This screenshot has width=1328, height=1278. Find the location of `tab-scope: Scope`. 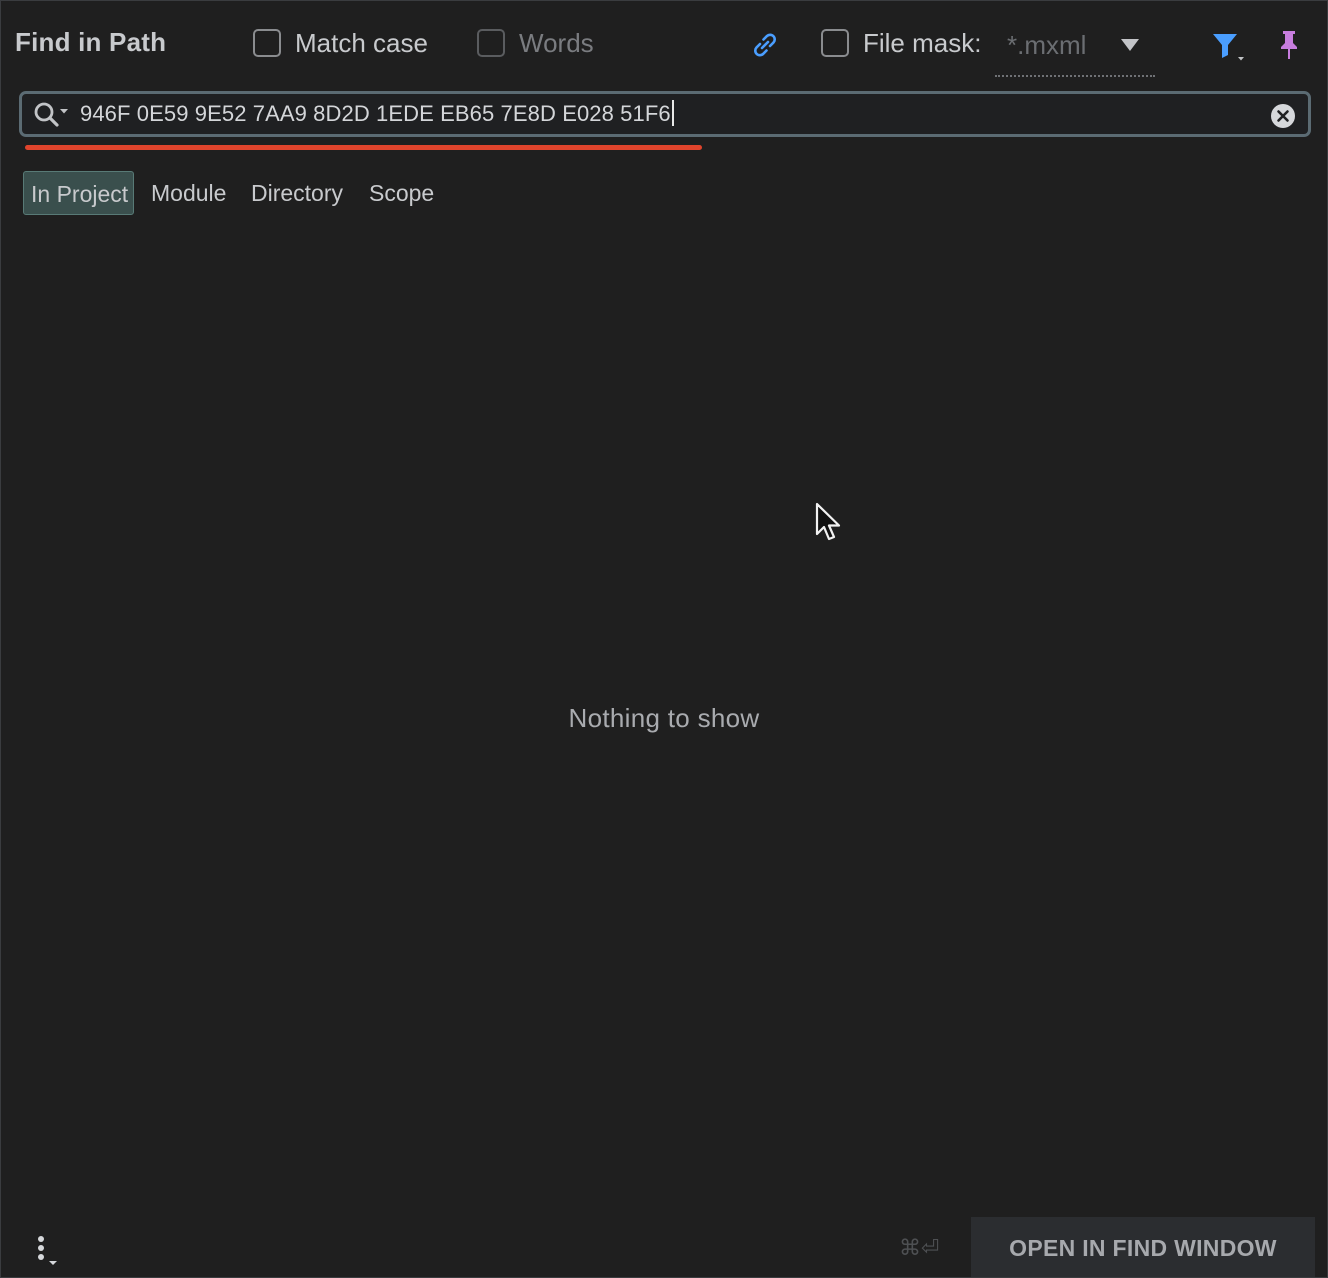

tab-scope: Scope is located at coordinates (401, 193).